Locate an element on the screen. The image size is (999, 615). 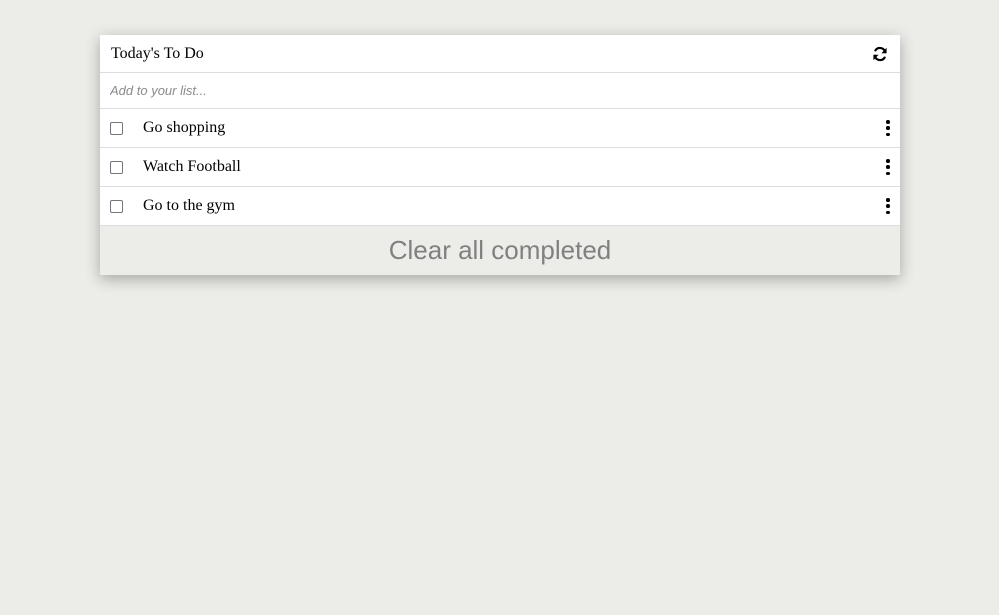
list-item: Go shopping is located at coordinates (500, 128).